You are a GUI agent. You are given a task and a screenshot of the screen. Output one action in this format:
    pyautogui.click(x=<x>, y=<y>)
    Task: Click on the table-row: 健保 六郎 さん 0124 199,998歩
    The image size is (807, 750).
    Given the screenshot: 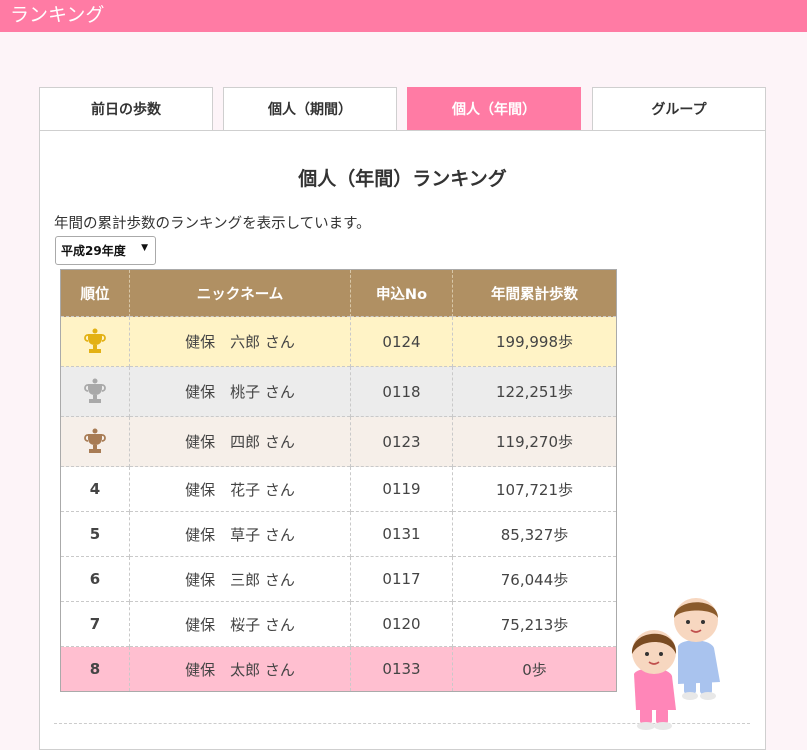 What is the action you would take?
    pyautogui.click(x=338, y=341)
    